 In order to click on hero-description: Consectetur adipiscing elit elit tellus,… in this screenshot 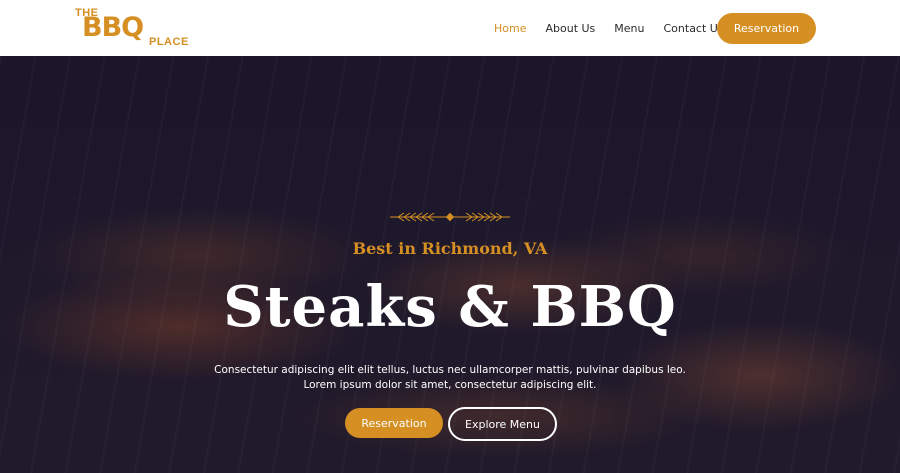, I will do `click(450, 378)`.